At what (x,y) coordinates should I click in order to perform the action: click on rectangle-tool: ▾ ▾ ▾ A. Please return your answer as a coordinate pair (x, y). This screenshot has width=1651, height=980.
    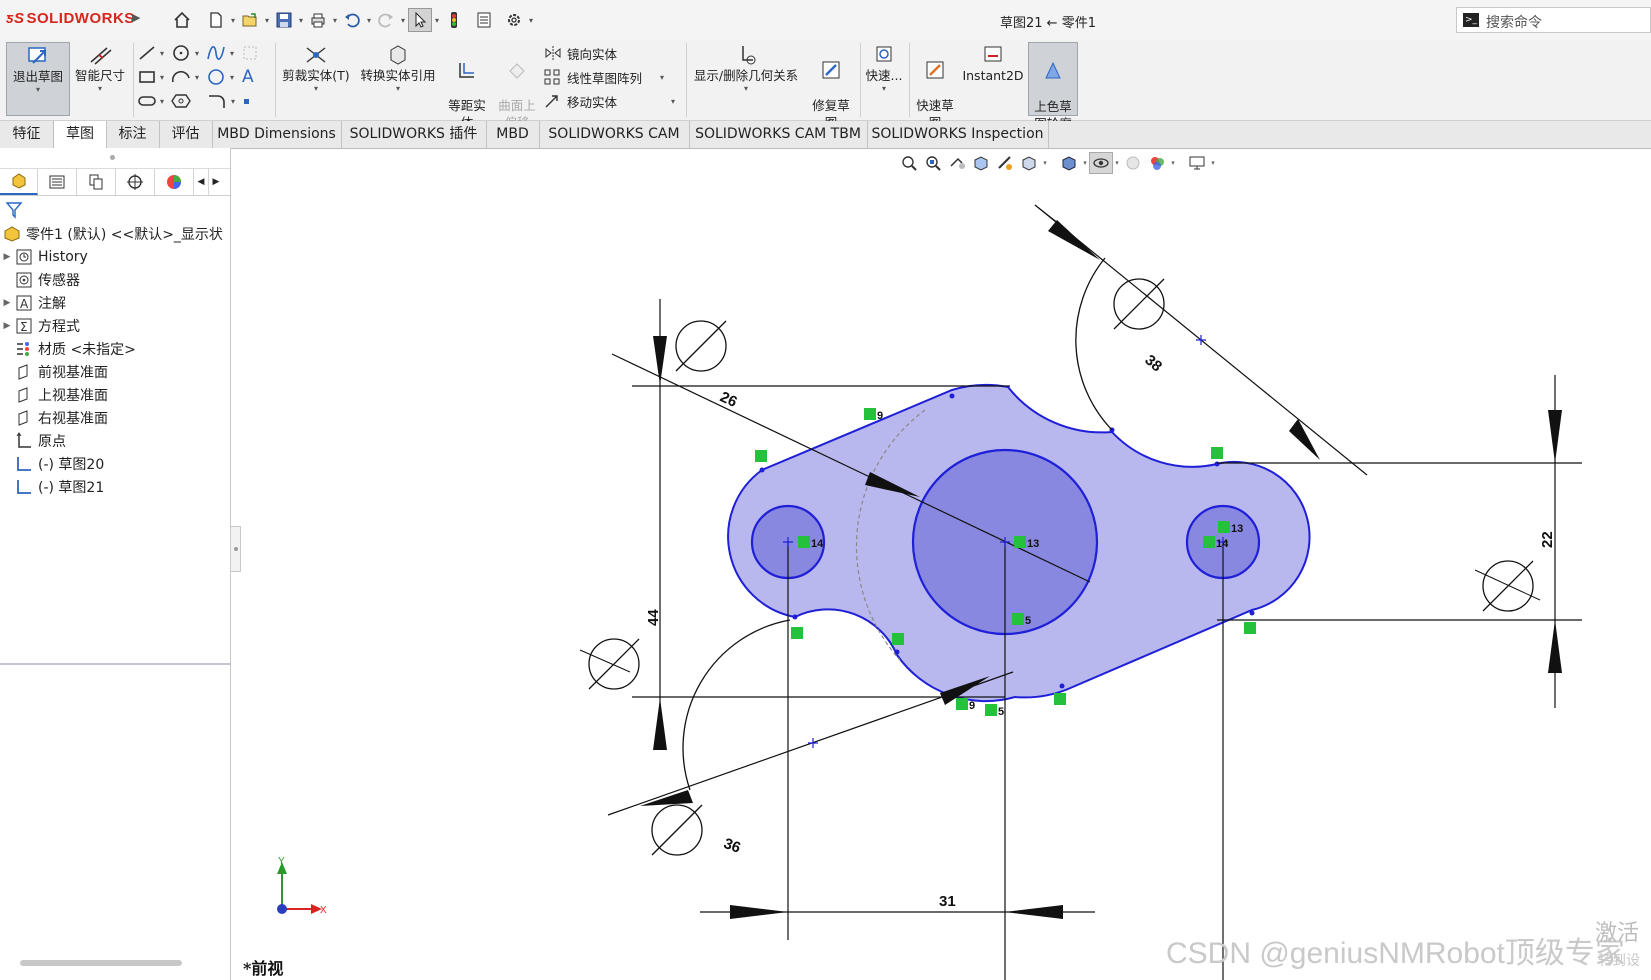
    Looking at the image, I should click on (195, 77).